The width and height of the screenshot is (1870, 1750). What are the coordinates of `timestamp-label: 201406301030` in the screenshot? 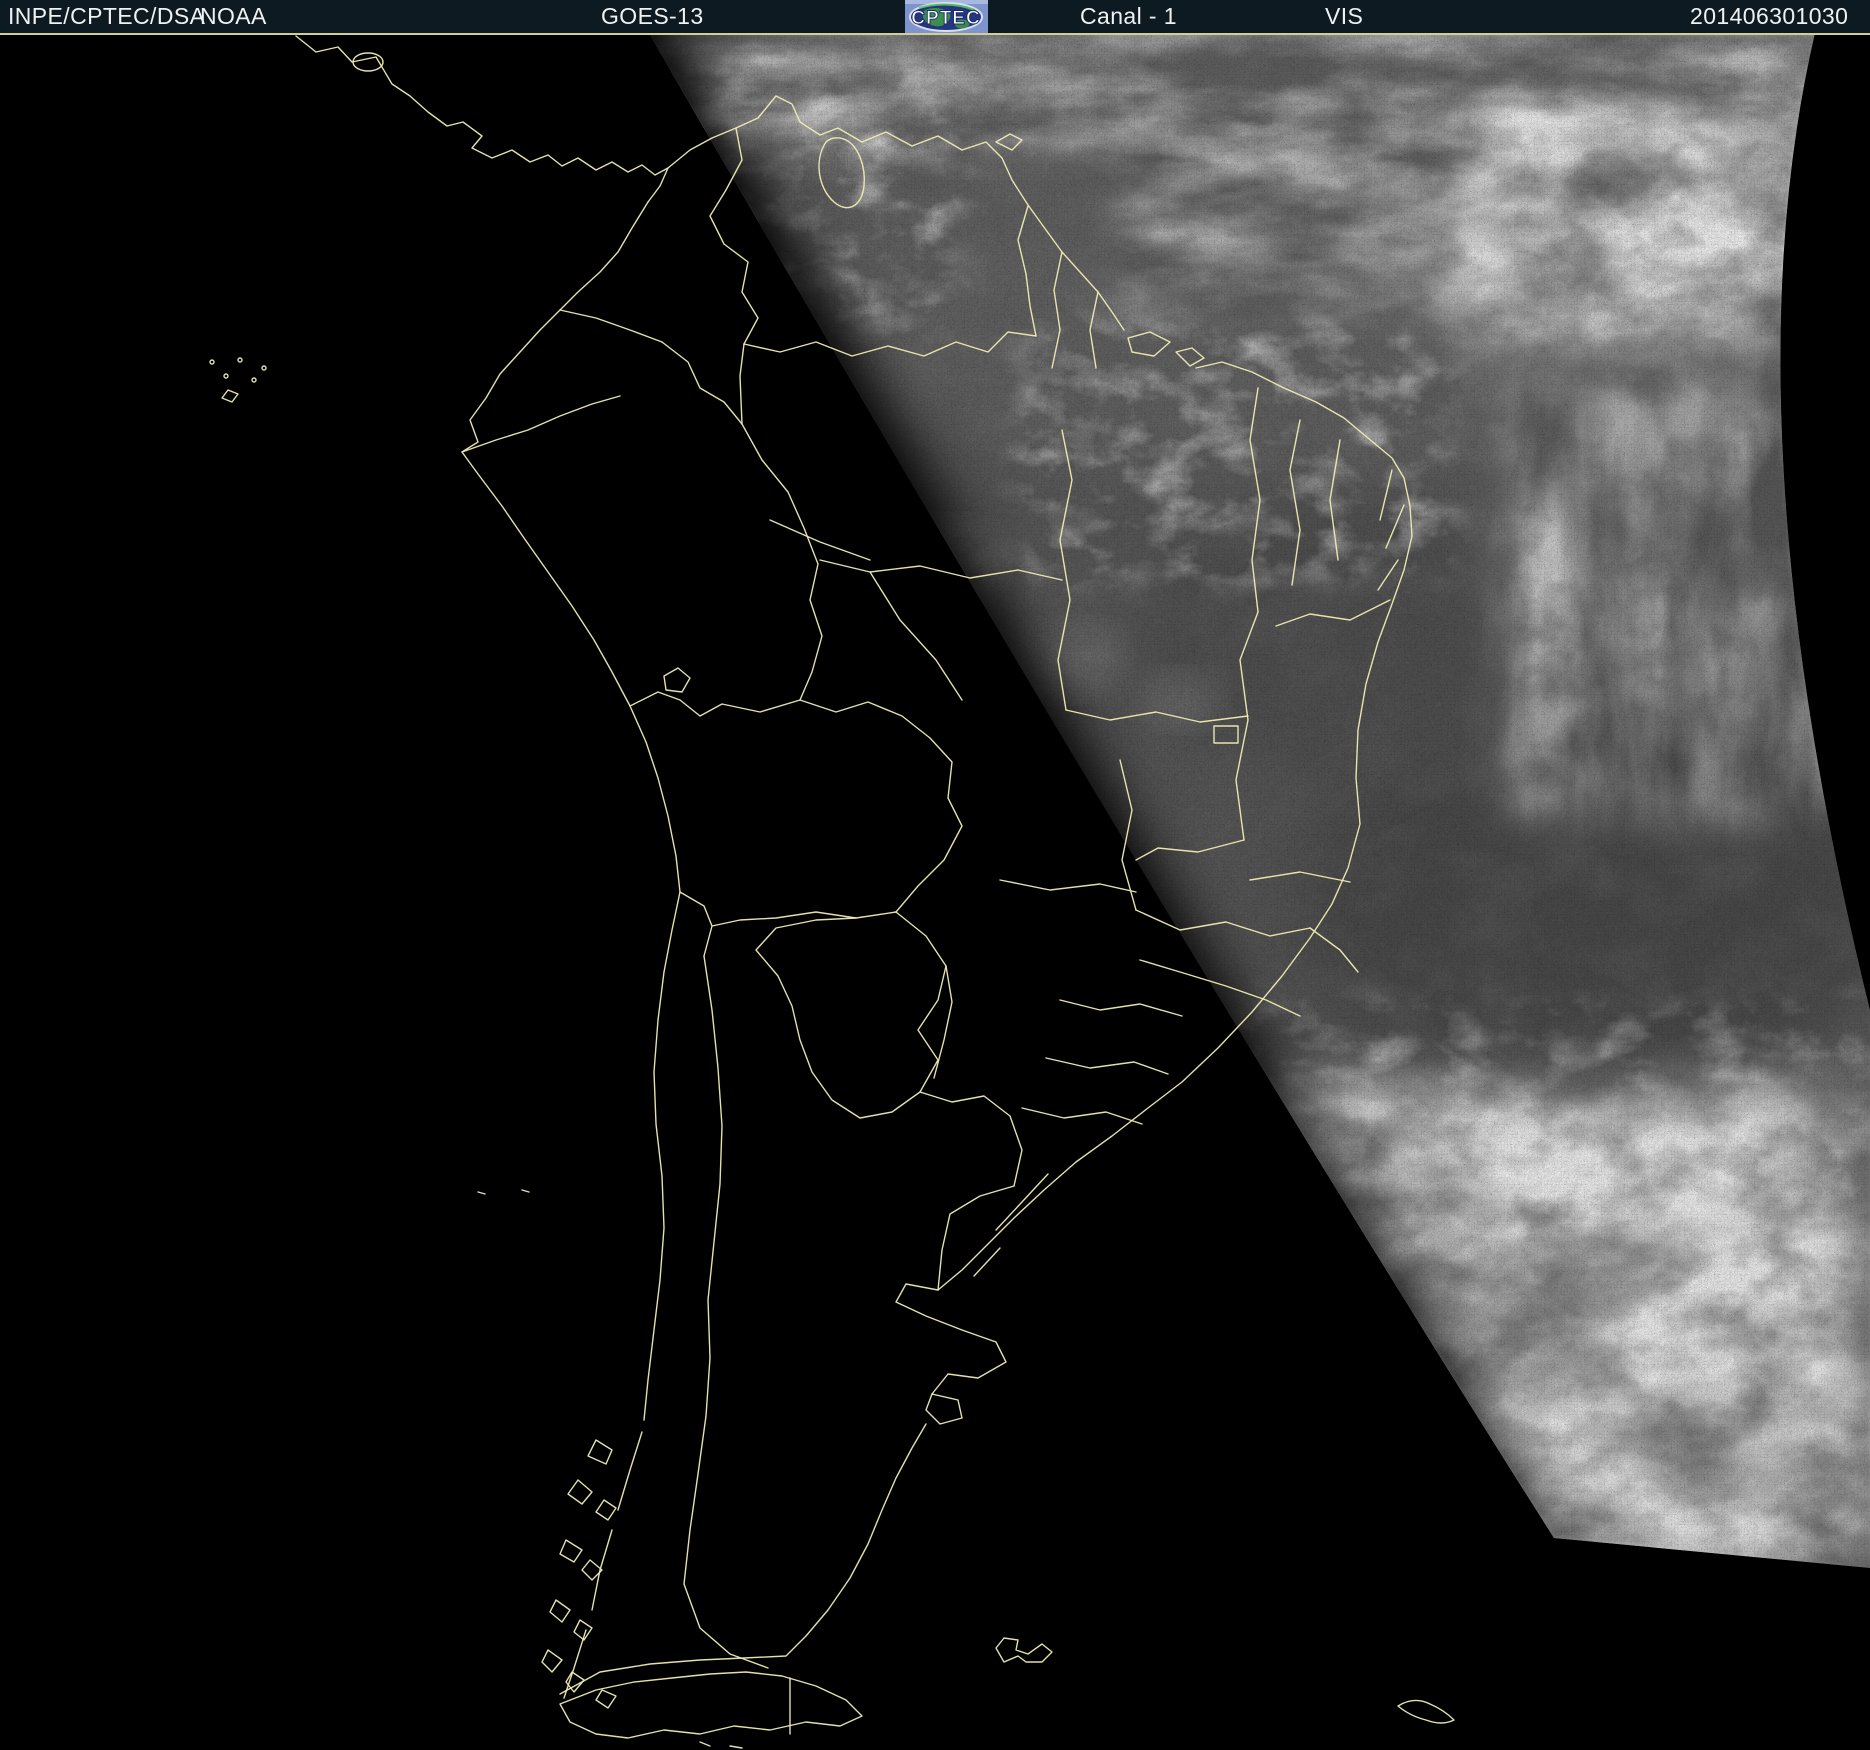 It's located at (1769, 16).